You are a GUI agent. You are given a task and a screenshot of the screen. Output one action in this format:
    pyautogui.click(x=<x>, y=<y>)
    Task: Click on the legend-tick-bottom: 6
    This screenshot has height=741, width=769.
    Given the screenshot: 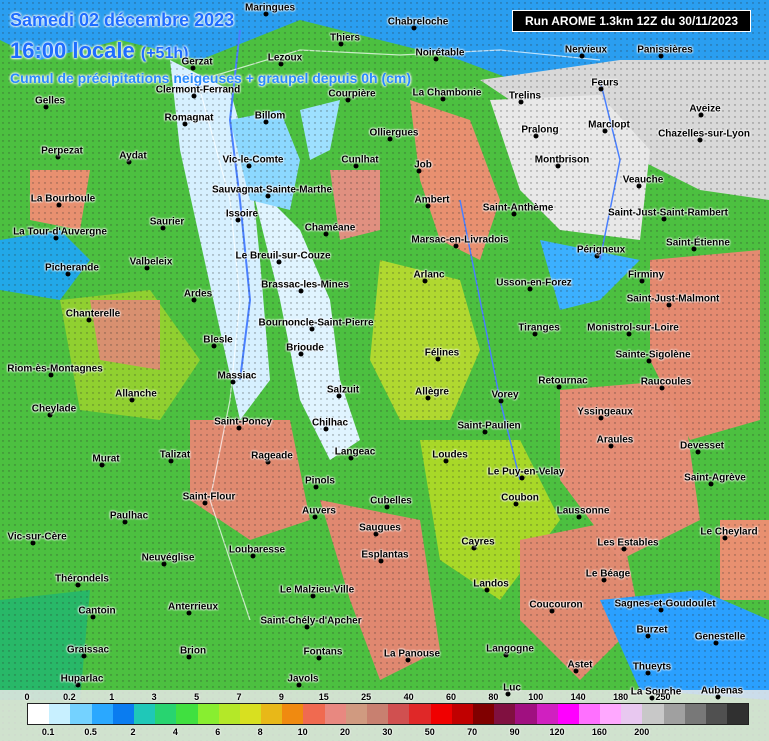 What is the action you would take?
    pyautogui.click(x=218, y=732)
    